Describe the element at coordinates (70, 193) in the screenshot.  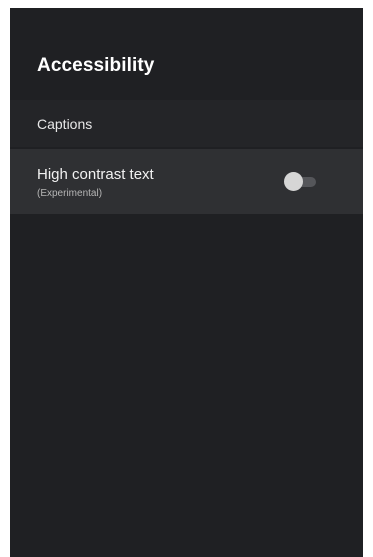
I see `settings-item-sublabel: (Experimental)` at that location.